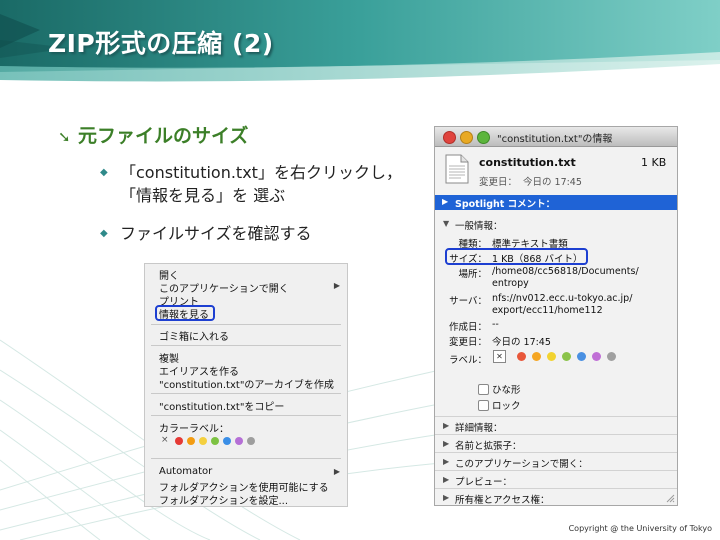 The image size is (720, 540). I want to click on window-titlebar: "constitution.txt"の情報, so click(556, 137).